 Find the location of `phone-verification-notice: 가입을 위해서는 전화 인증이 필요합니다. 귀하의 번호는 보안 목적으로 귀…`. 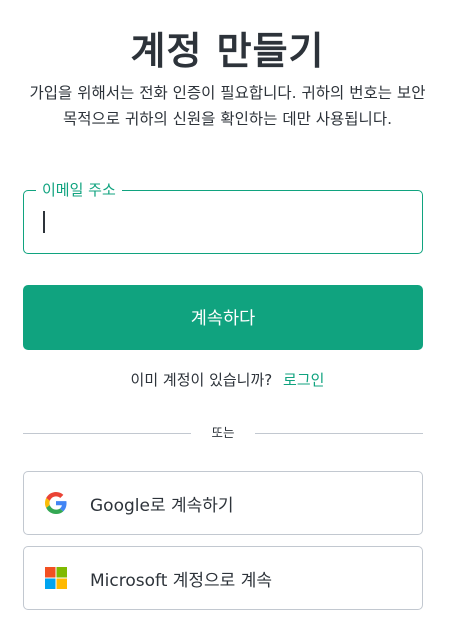

phone-verification-notice: 가입을 위해서는 전화 인증이 필요합니다. 귀하의 번호는 보안 목적으로 귀… is located at coordinates (227, 106).